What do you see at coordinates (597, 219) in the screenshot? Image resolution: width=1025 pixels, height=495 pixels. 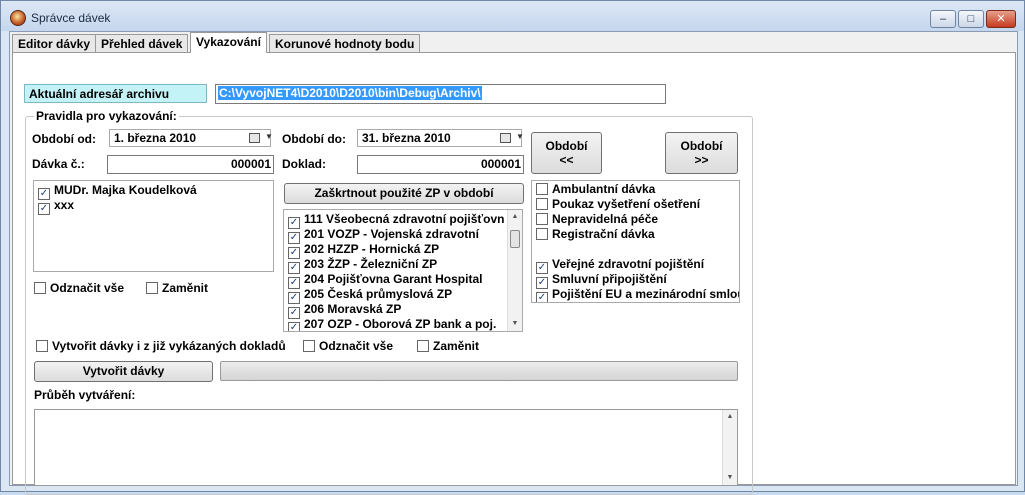 I see `list-item: Nepravidelná péče` at bounding box center [597, 219].